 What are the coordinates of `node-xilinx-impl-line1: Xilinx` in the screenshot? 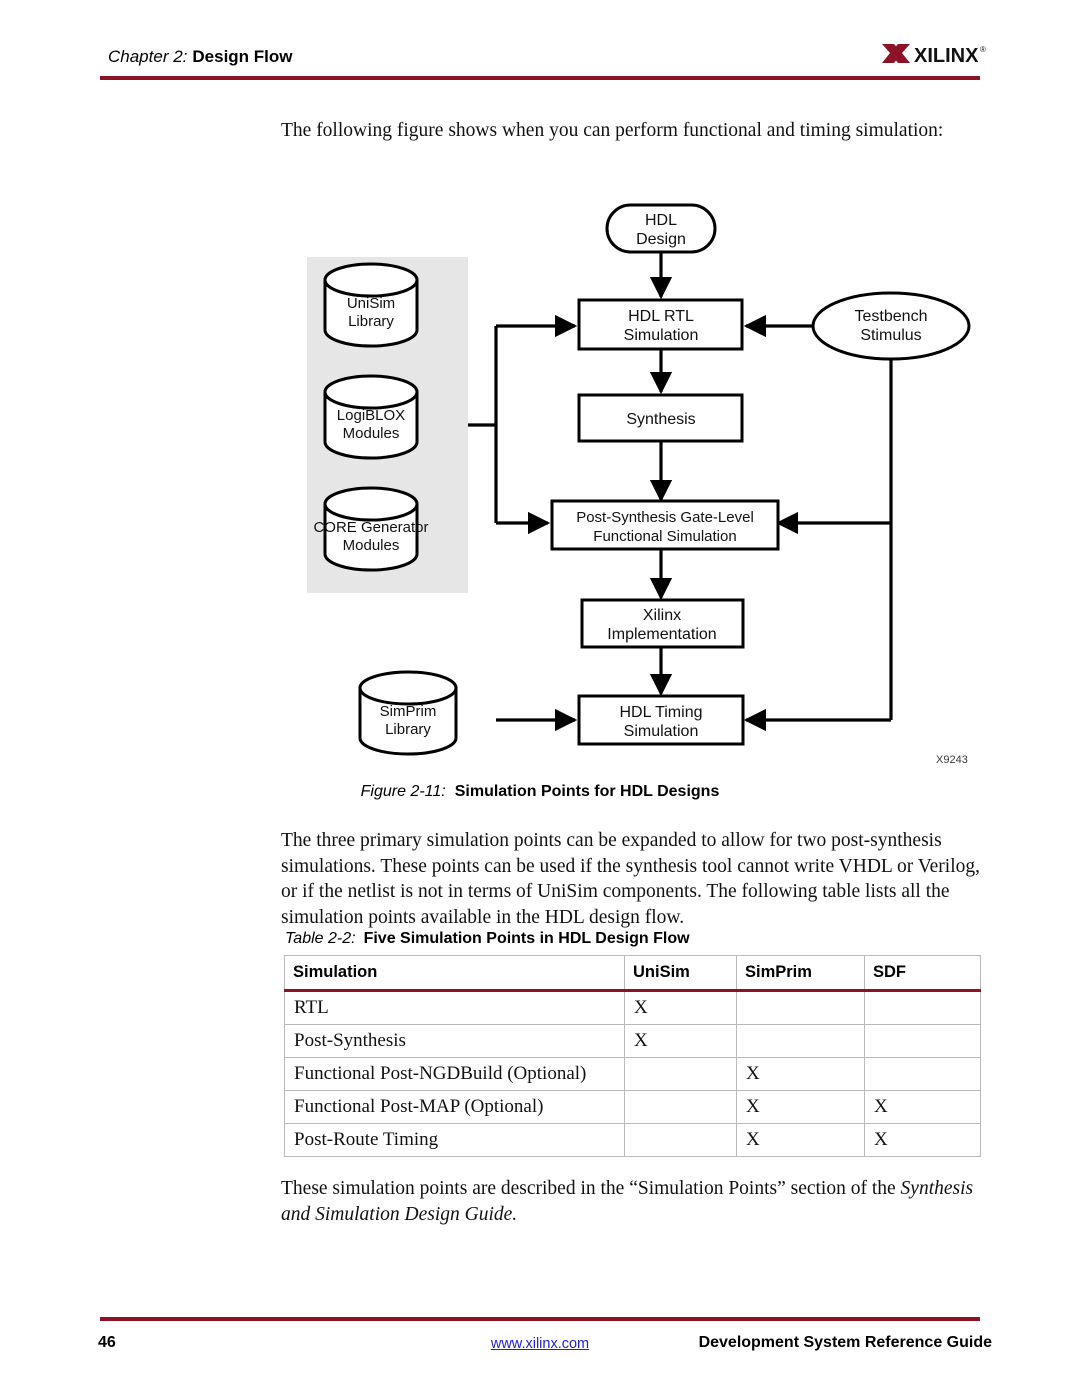 It's located at (662, 615).